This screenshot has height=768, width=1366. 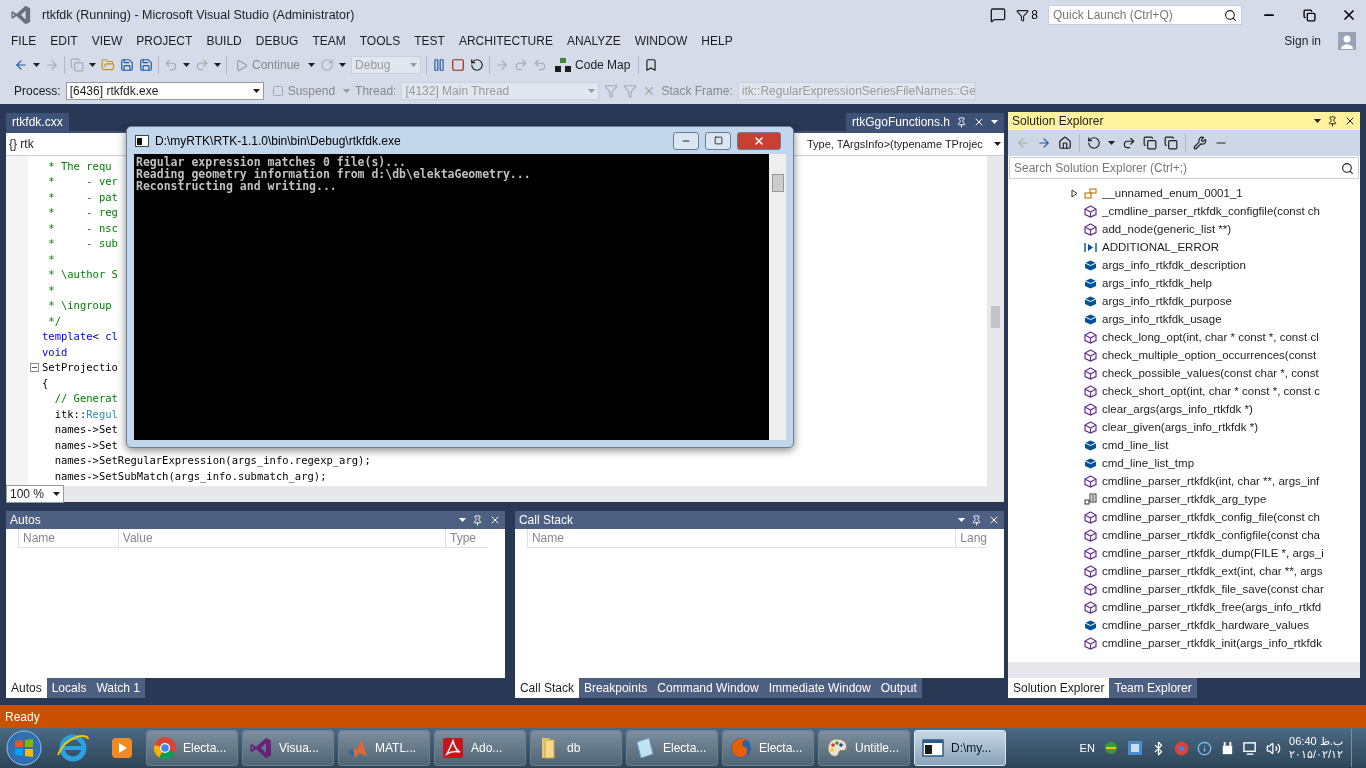 What do you see at coordinates (718, 140) in the screenshot?
I see `maximize-button` at bounding box center [718, 140].